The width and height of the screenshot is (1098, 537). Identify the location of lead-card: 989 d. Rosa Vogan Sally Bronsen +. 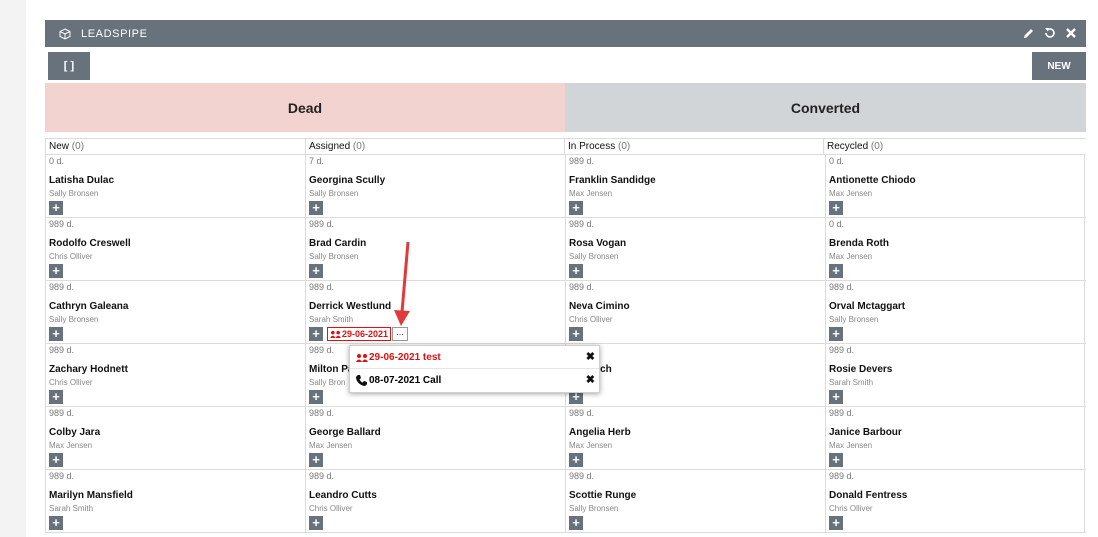
(695, 249).